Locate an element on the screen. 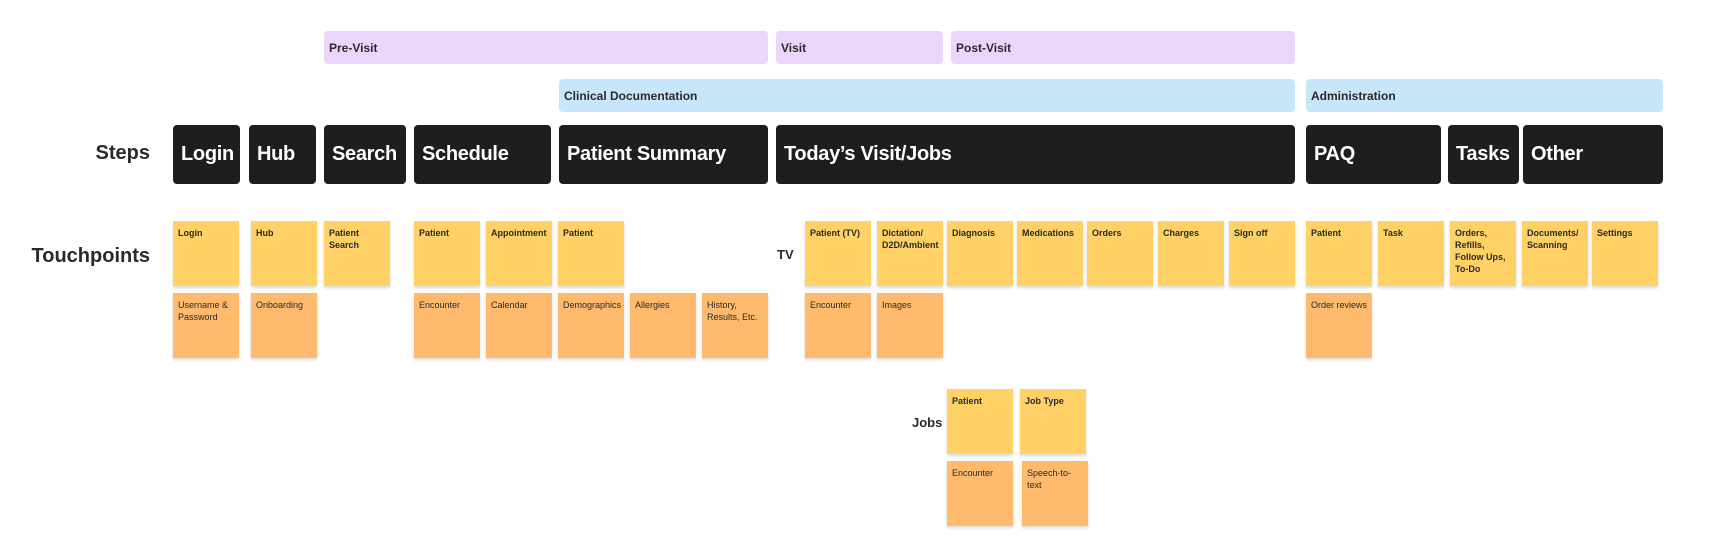  sticky-medications: Medications is located at coordinates (1050, 253).